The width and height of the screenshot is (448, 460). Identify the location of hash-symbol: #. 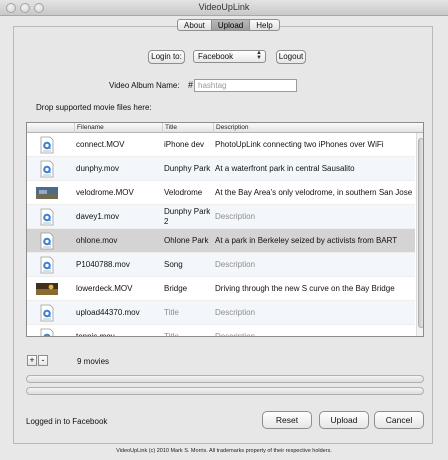
(191, 85).